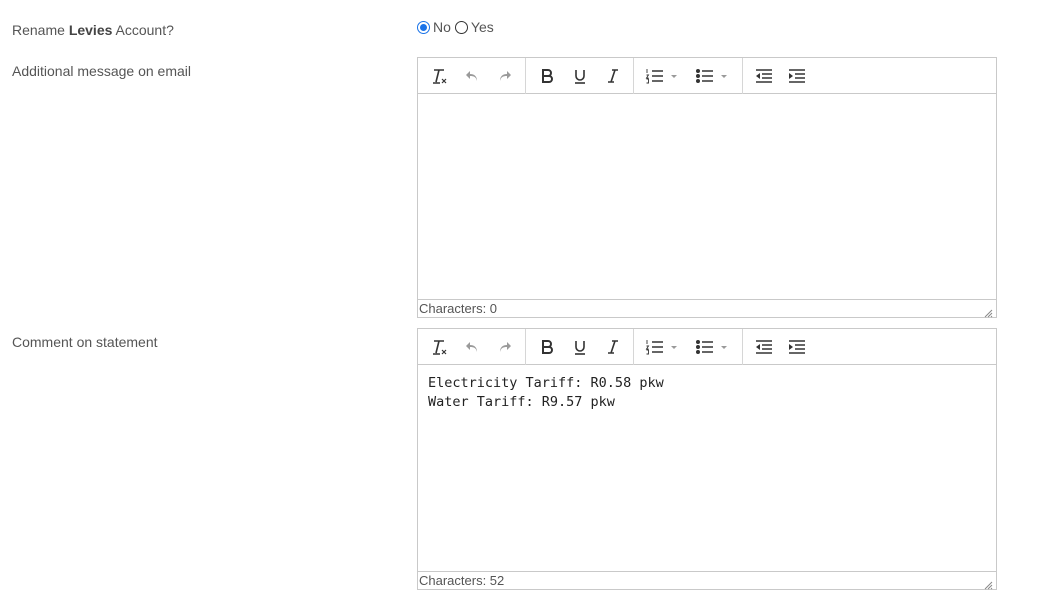 This screenshot has height=598, width=1038. I want to click on rename-levies-label: Rename Levies Account?, so click(93, 30).